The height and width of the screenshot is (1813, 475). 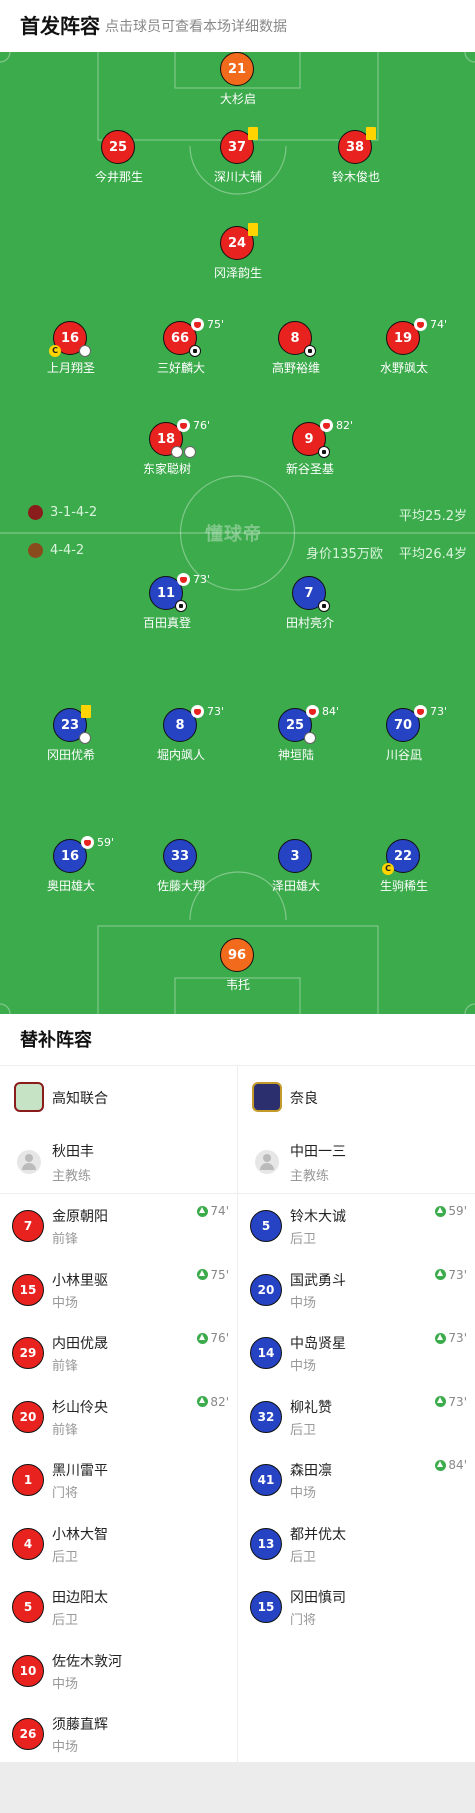 What do you see at coordinates (318, 1534) in the screenshot?
I see `sub-name: 都并优太` at bounding box center [318, 1534].